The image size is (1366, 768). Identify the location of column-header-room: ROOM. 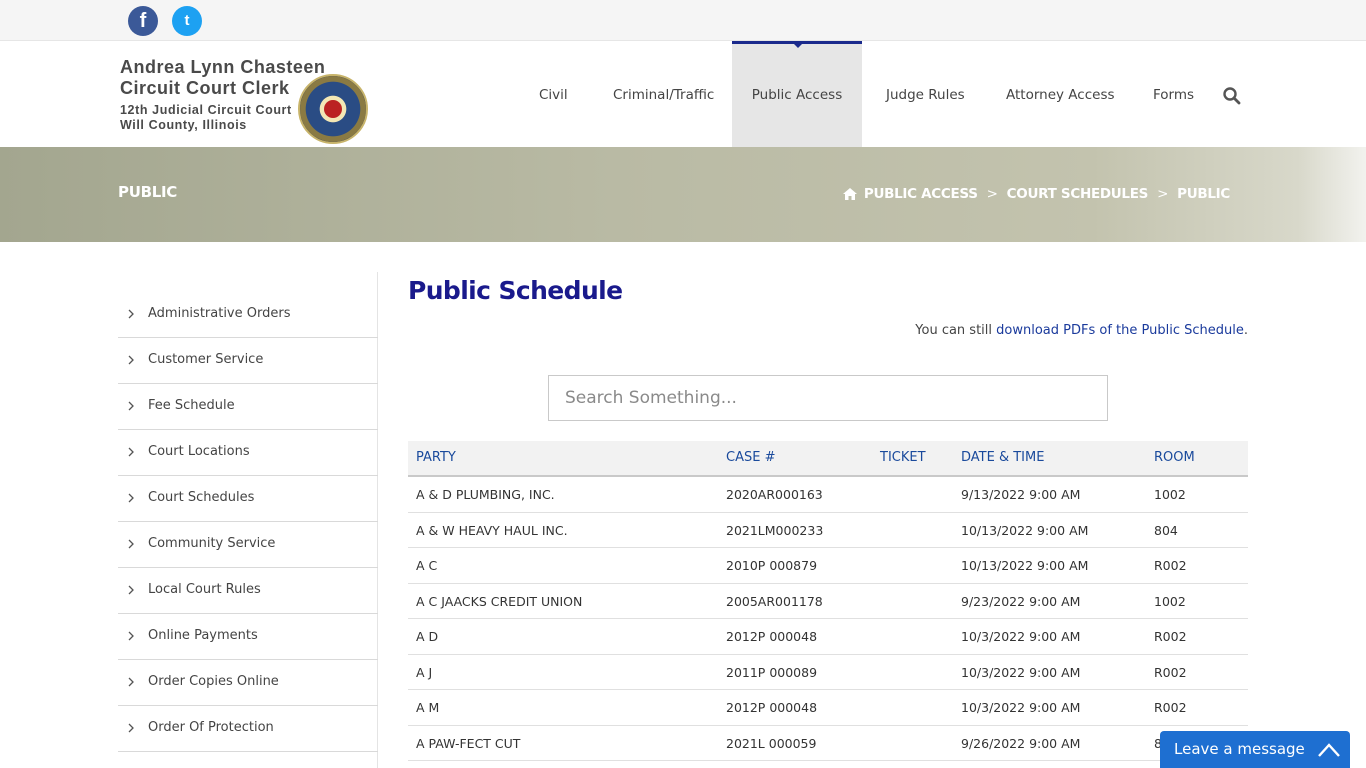
(1174, 457).